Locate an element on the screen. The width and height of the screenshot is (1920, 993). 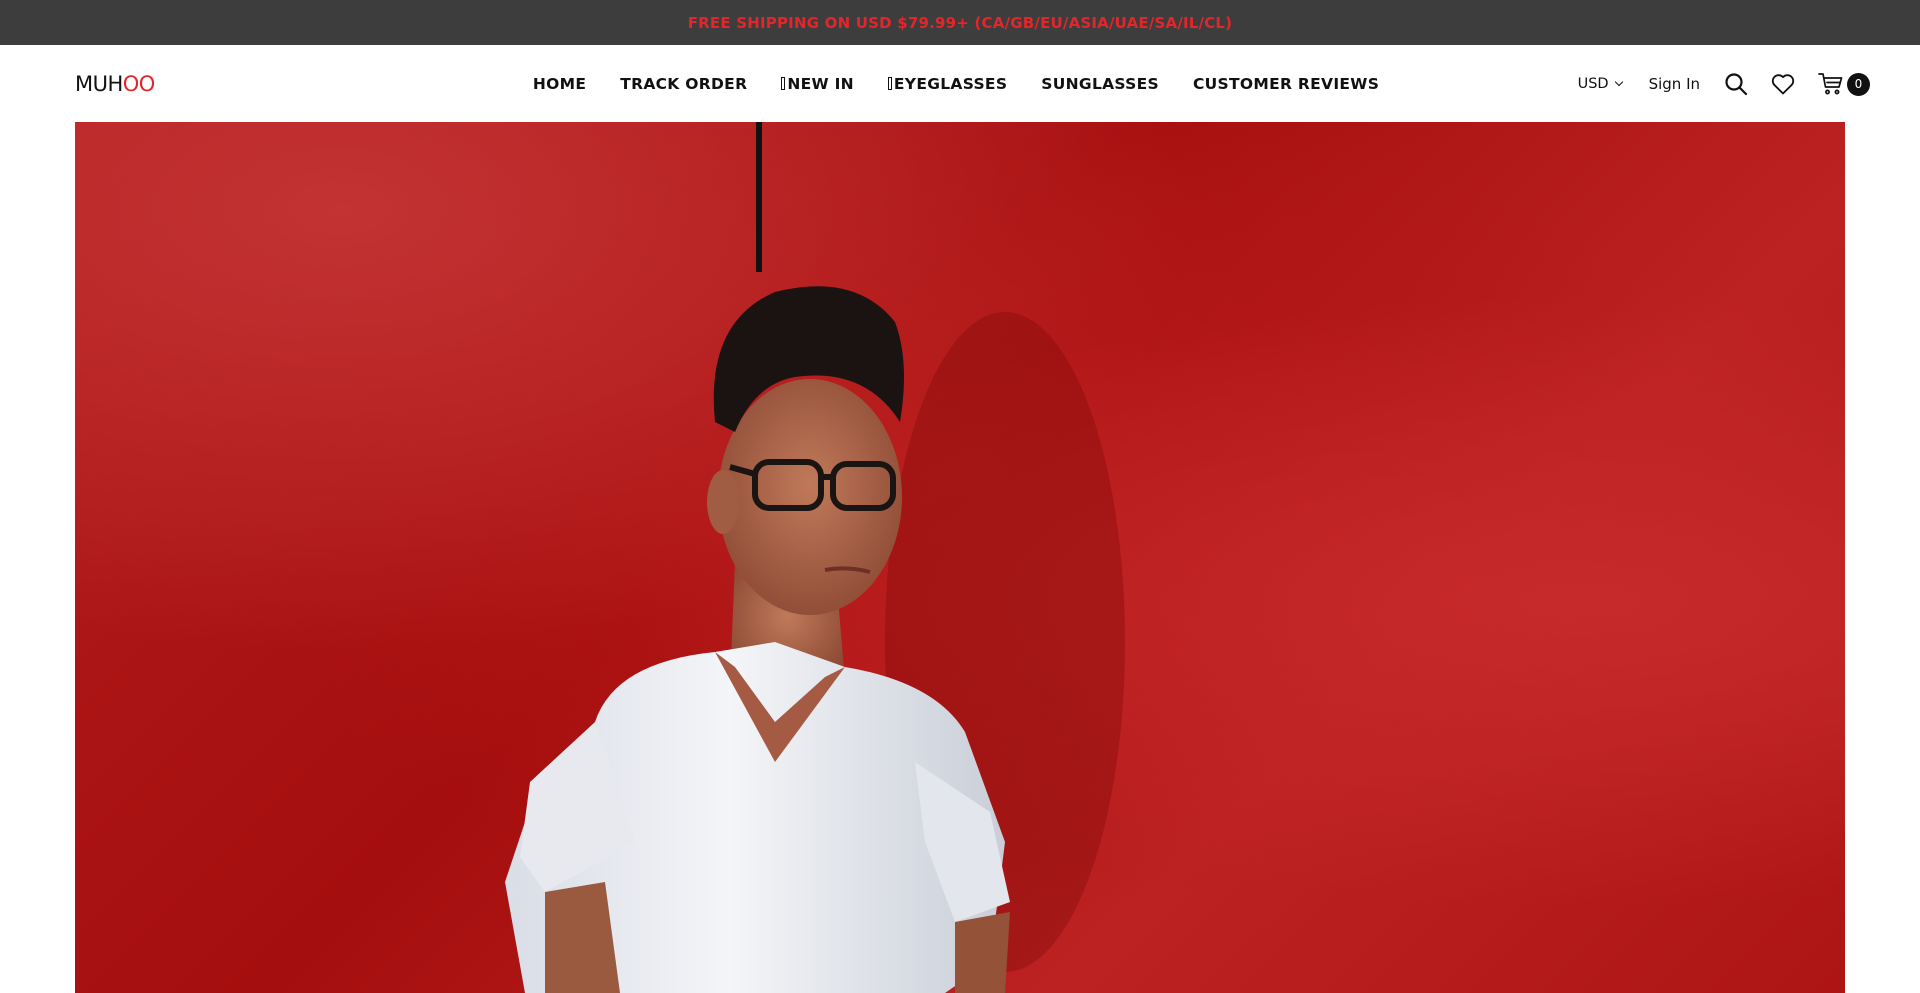
nav-new-in: NEW IN is located at coordinates (817, 84).